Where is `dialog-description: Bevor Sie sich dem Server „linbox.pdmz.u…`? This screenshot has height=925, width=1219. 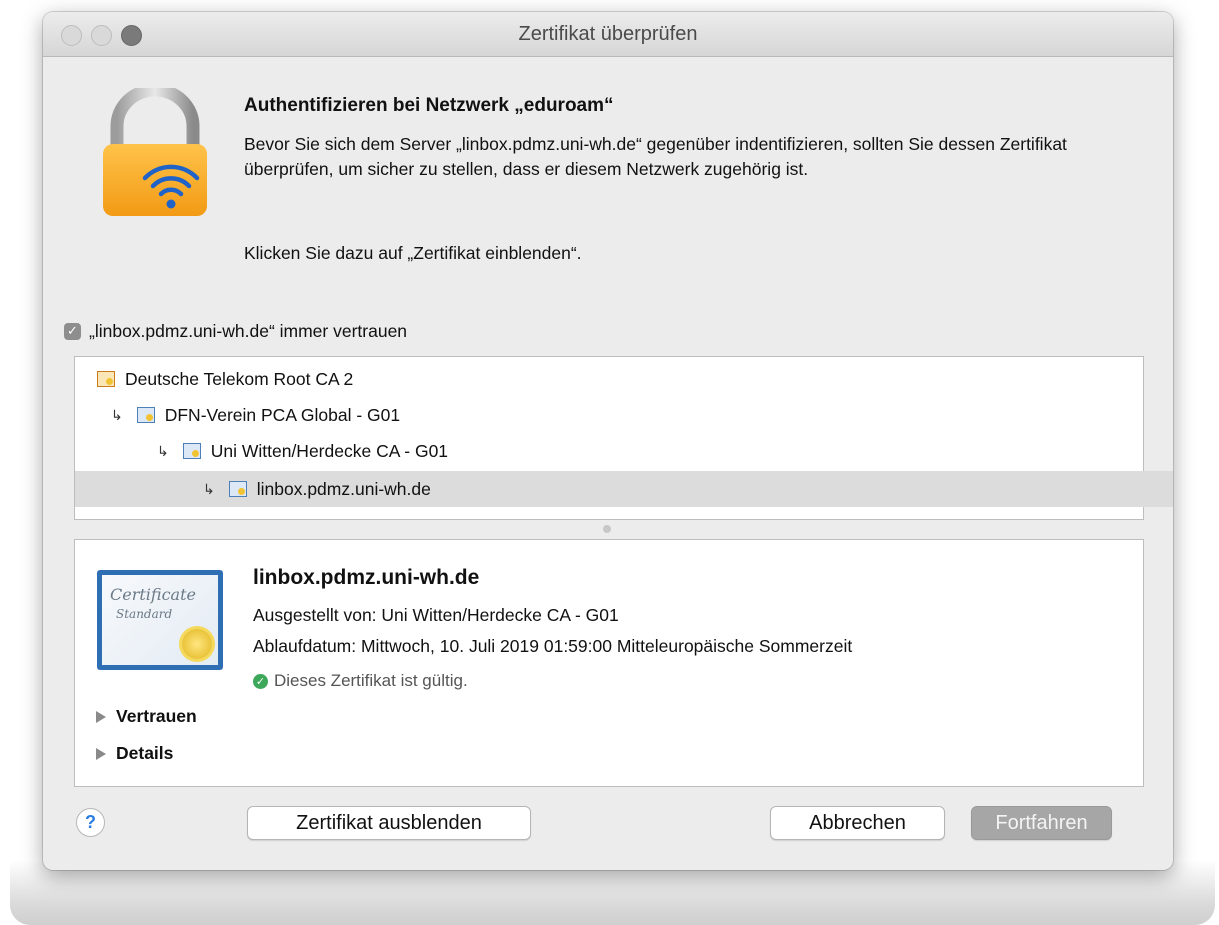
dialog-description: Bevor Sie sich dem Server „linbox.pdmz.u… is located at coordinates (655, 156).